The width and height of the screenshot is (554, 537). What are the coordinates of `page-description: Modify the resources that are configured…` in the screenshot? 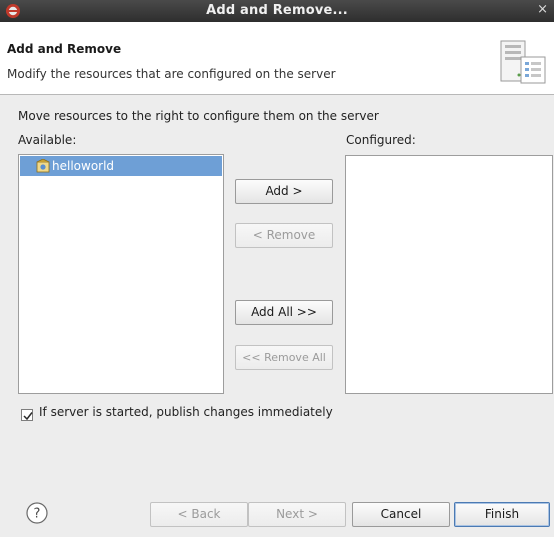 It's located at (171, 74).